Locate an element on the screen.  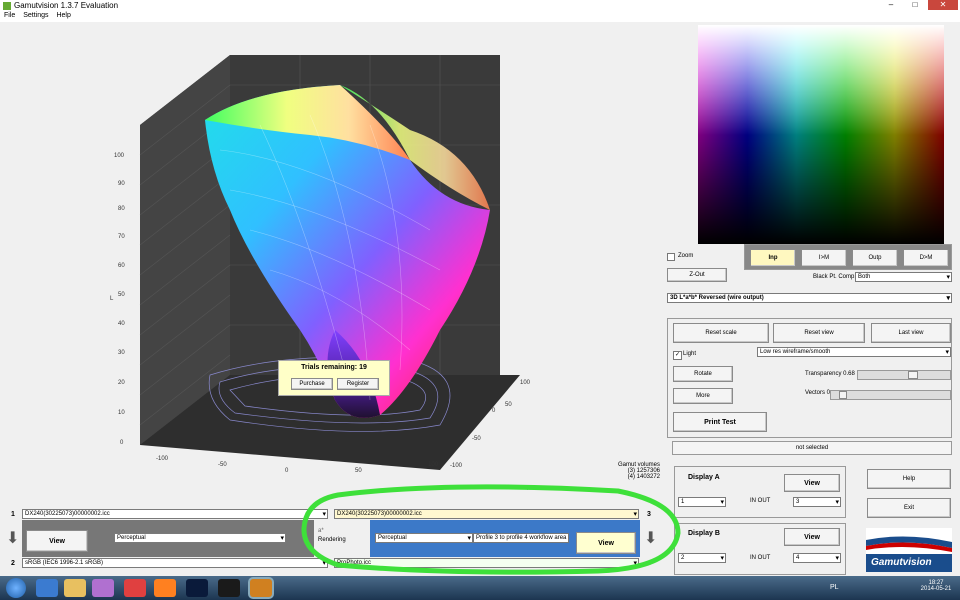
help-button: Help is located at coordinates (909, 479).